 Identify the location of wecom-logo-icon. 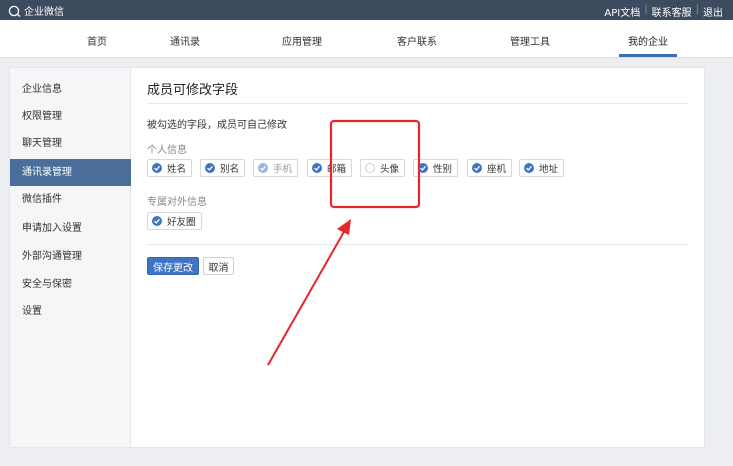
(14, 11).